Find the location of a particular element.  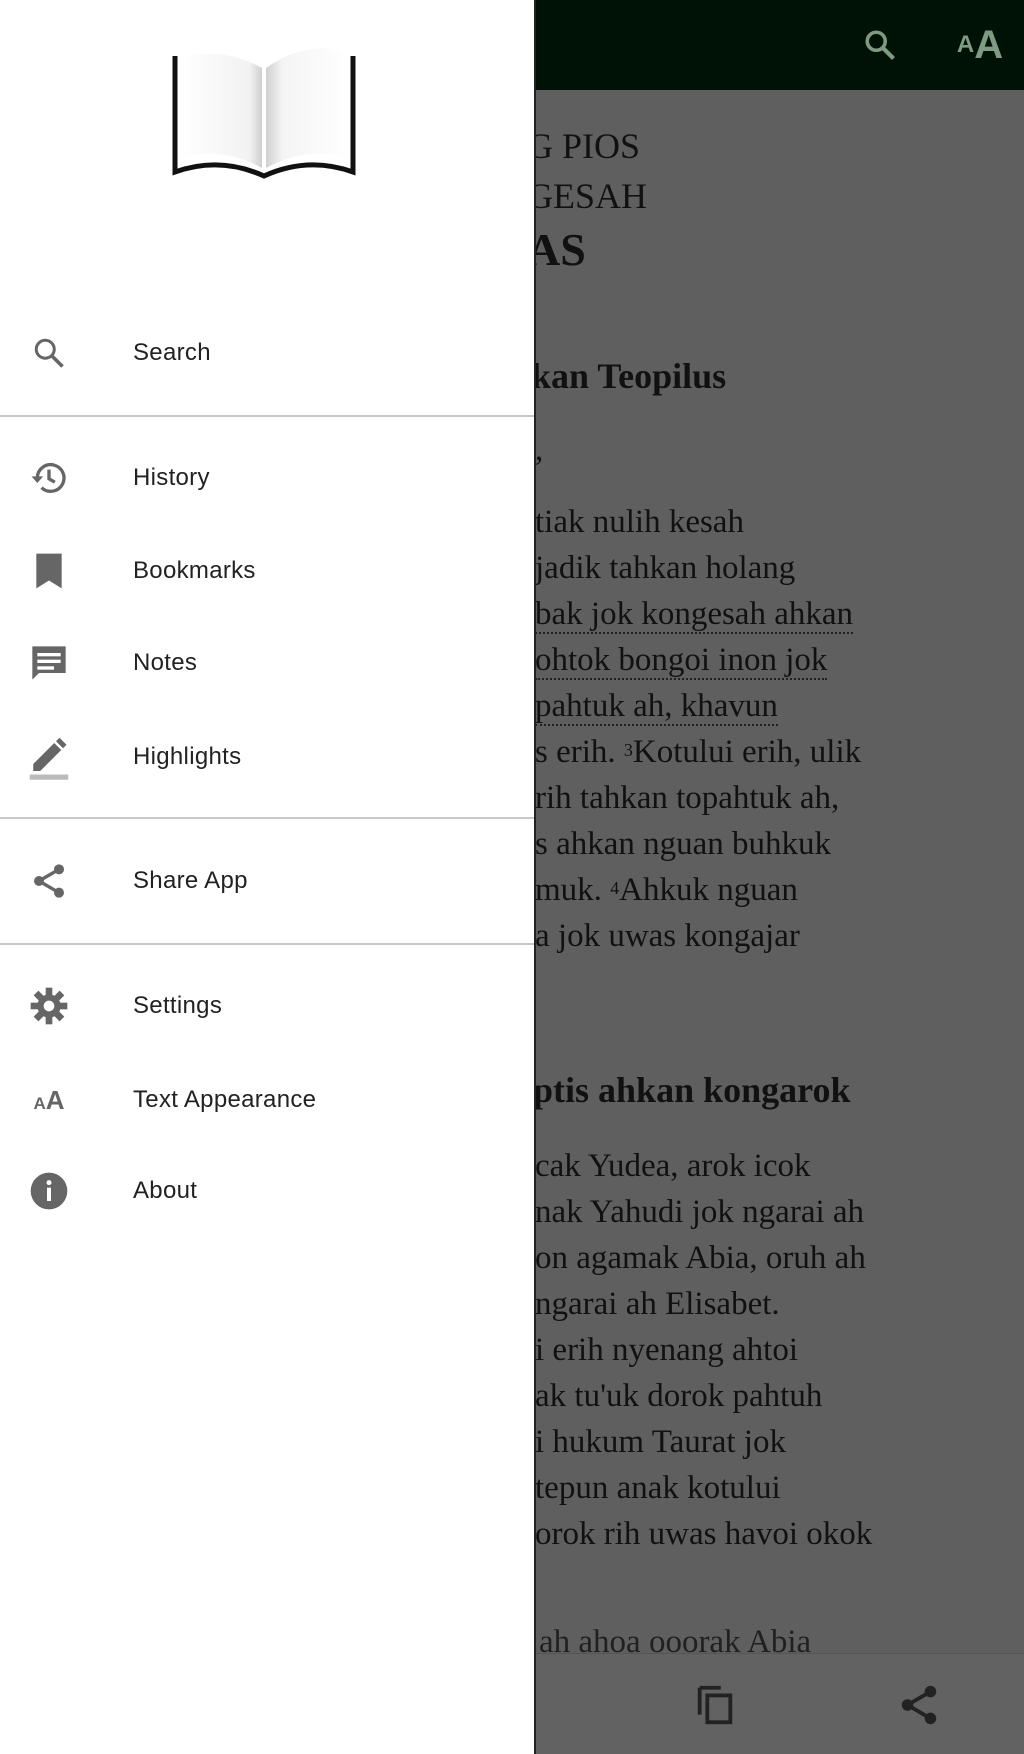

text-fragment: muk. is located at coordinates (573, 890).